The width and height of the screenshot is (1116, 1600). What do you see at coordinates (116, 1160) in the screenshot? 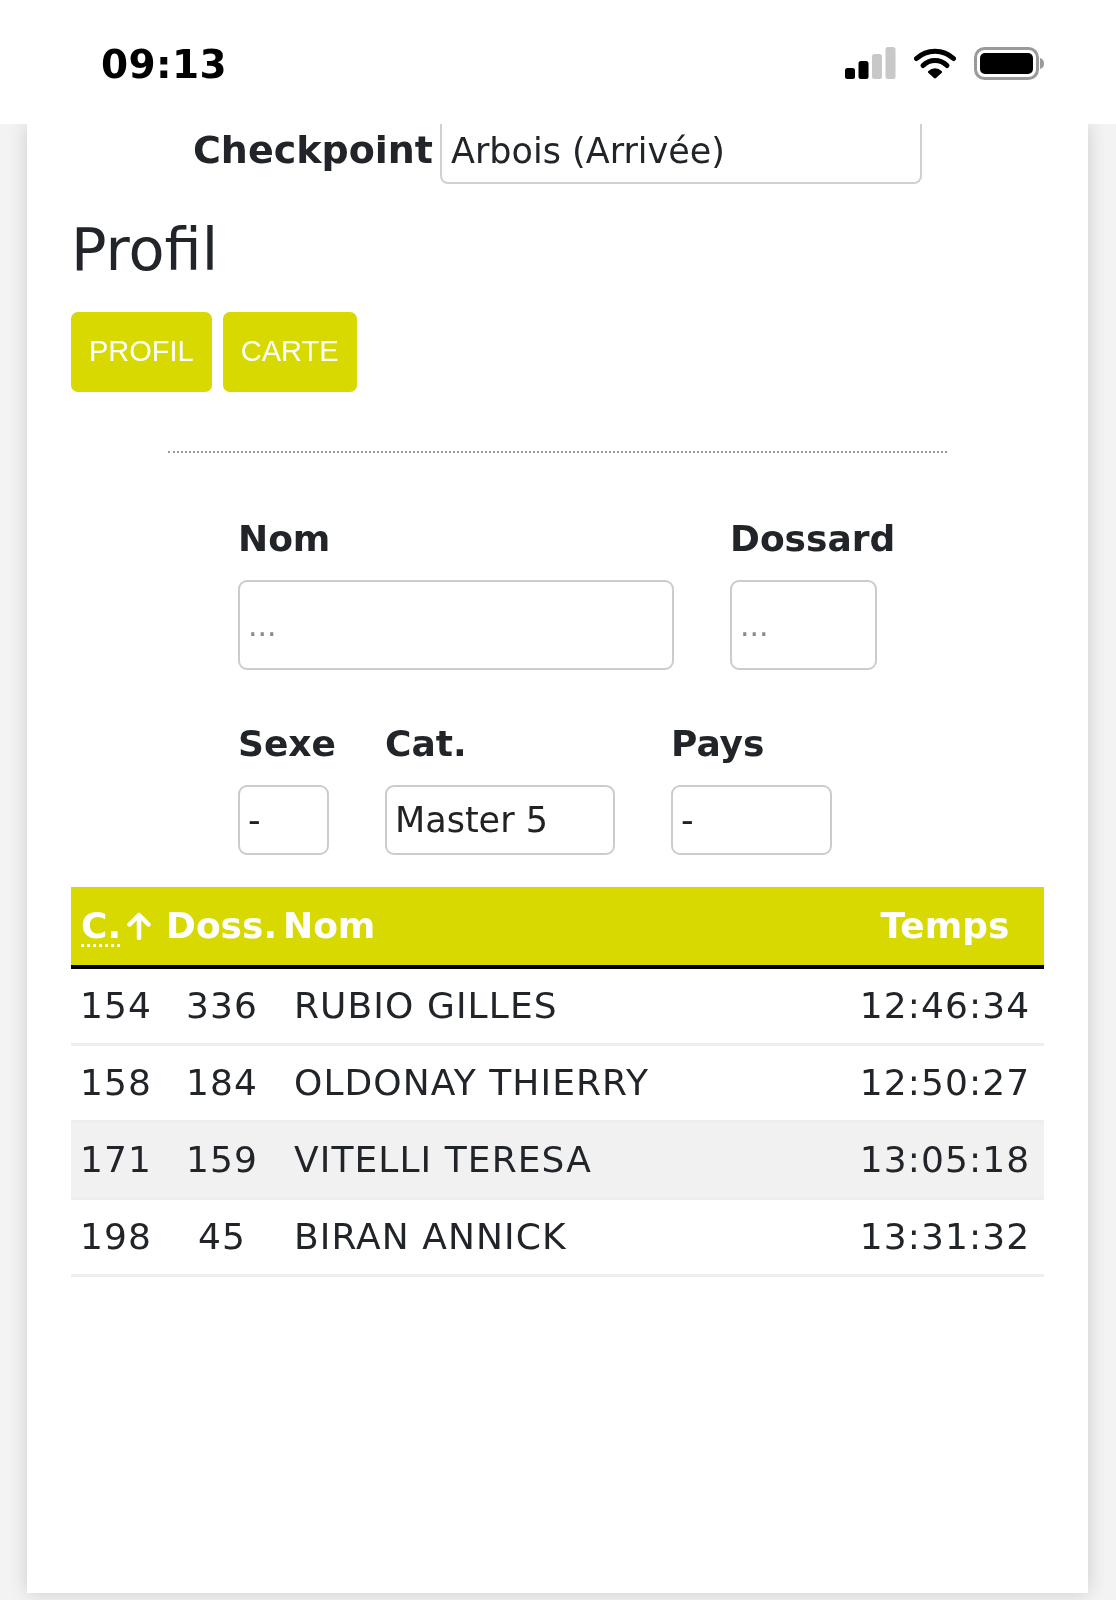
I see `table-cell-text: 171` at bounding box center [116, 1160].